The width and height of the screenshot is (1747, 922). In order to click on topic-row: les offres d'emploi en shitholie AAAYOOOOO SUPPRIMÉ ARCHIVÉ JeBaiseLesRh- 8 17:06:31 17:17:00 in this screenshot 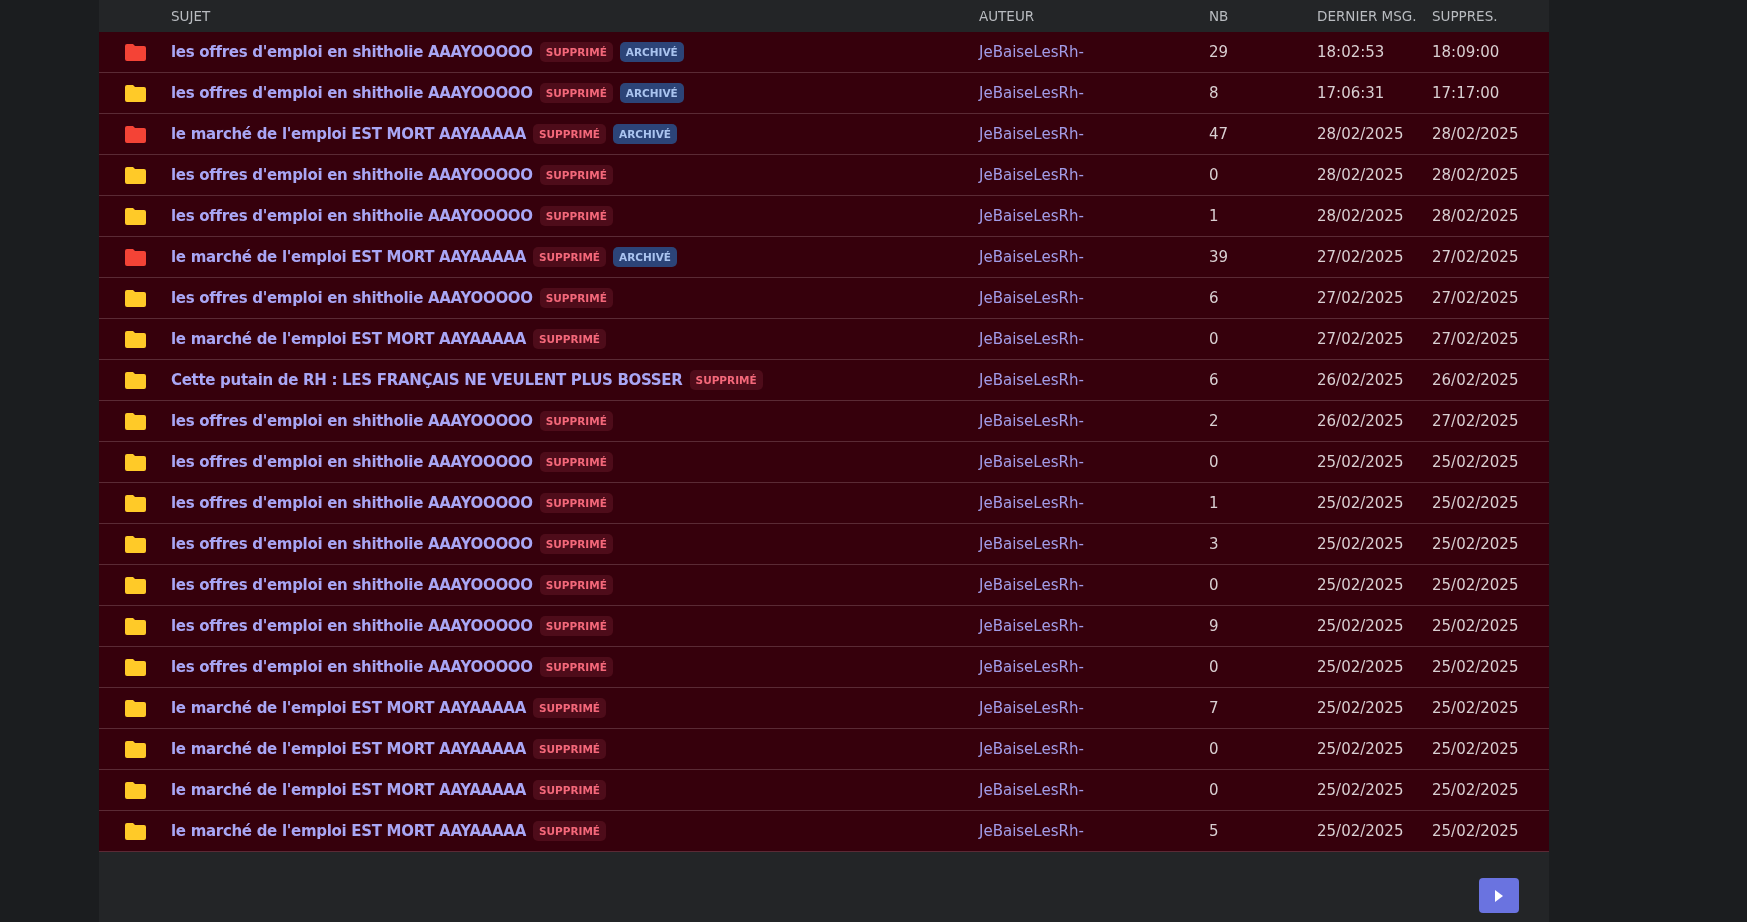, I will do `click(824, 93)`.